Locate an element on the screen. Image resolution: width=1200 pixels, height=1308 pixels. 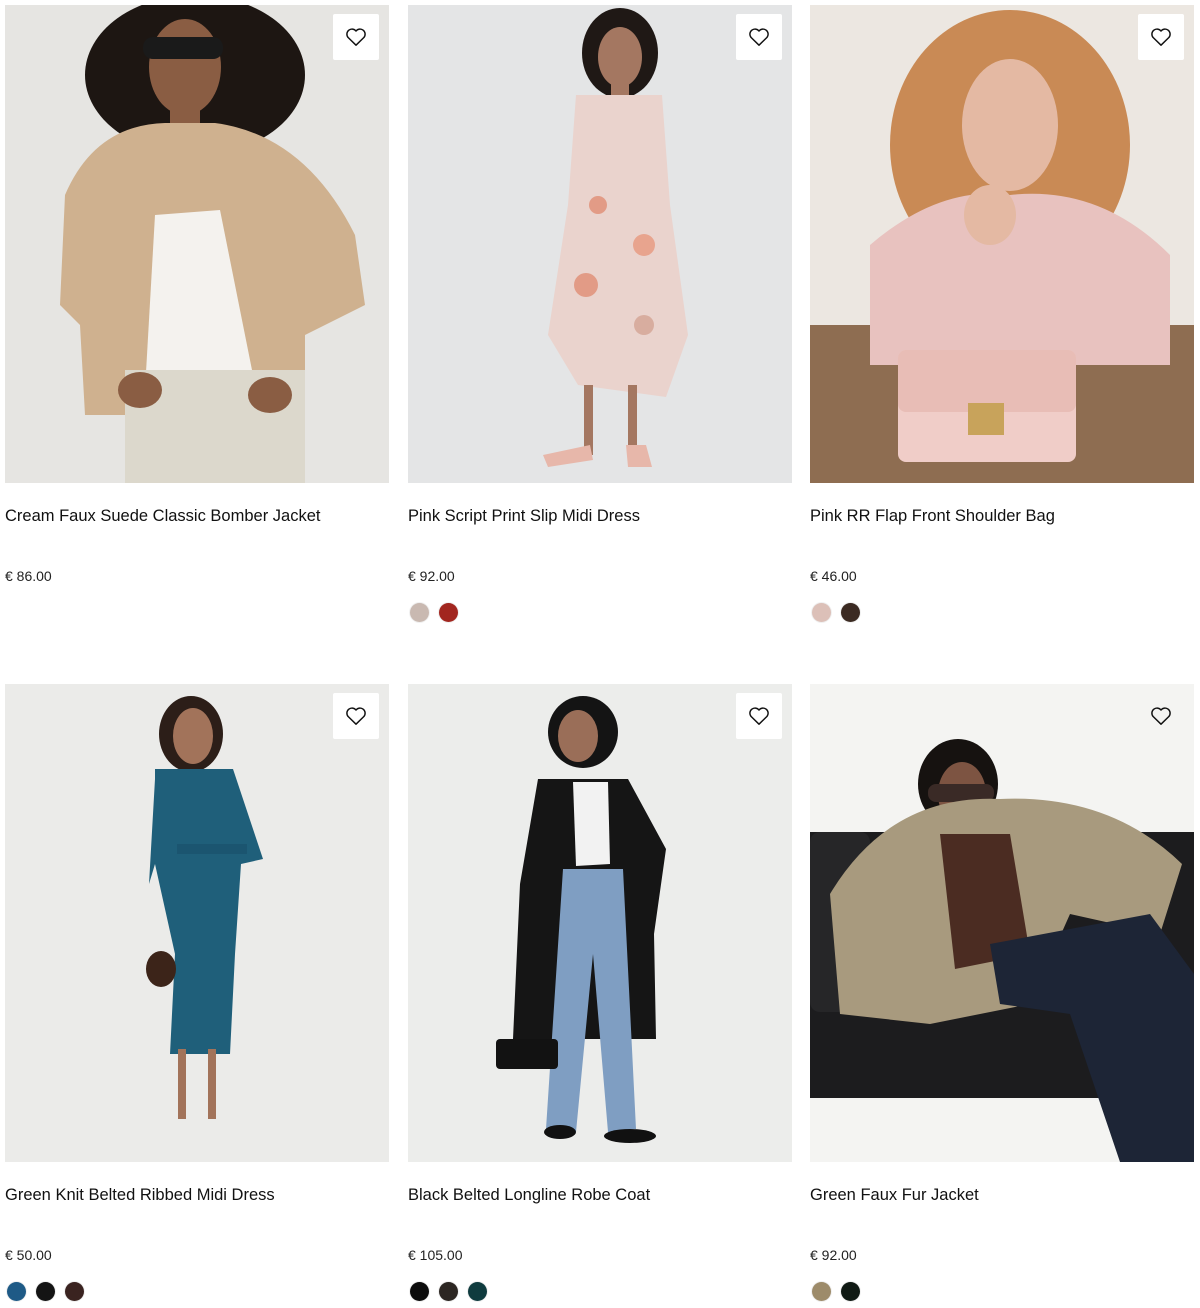
product-title: Green Knit Belted Ribbed Midi Dress is located at coordinates (140, 1195).